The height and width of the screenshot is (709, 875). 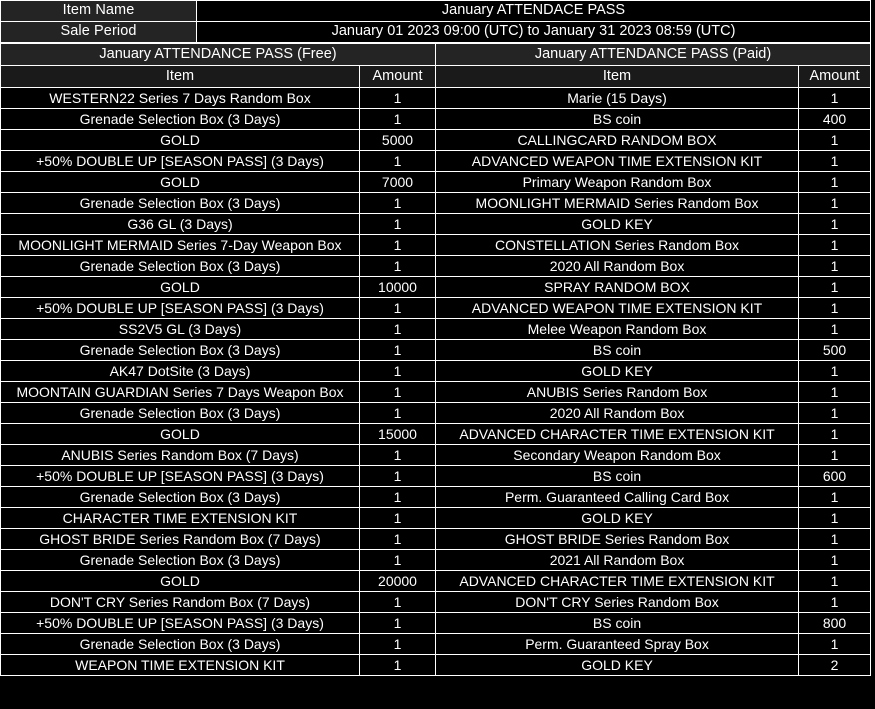 What do you see at coordinates (617, 392) in the screenshot?
I see `paid-item-cell: ANUBIS Series Random Box` at bounding box center [617, 392].